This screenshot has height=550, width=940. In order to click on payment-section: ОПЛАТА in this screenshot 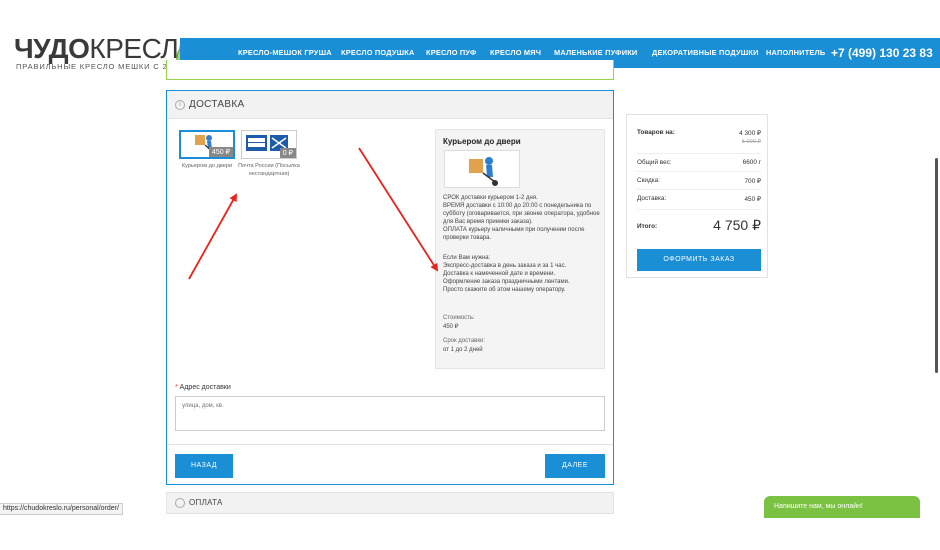, I will do `click(390, 503)`.